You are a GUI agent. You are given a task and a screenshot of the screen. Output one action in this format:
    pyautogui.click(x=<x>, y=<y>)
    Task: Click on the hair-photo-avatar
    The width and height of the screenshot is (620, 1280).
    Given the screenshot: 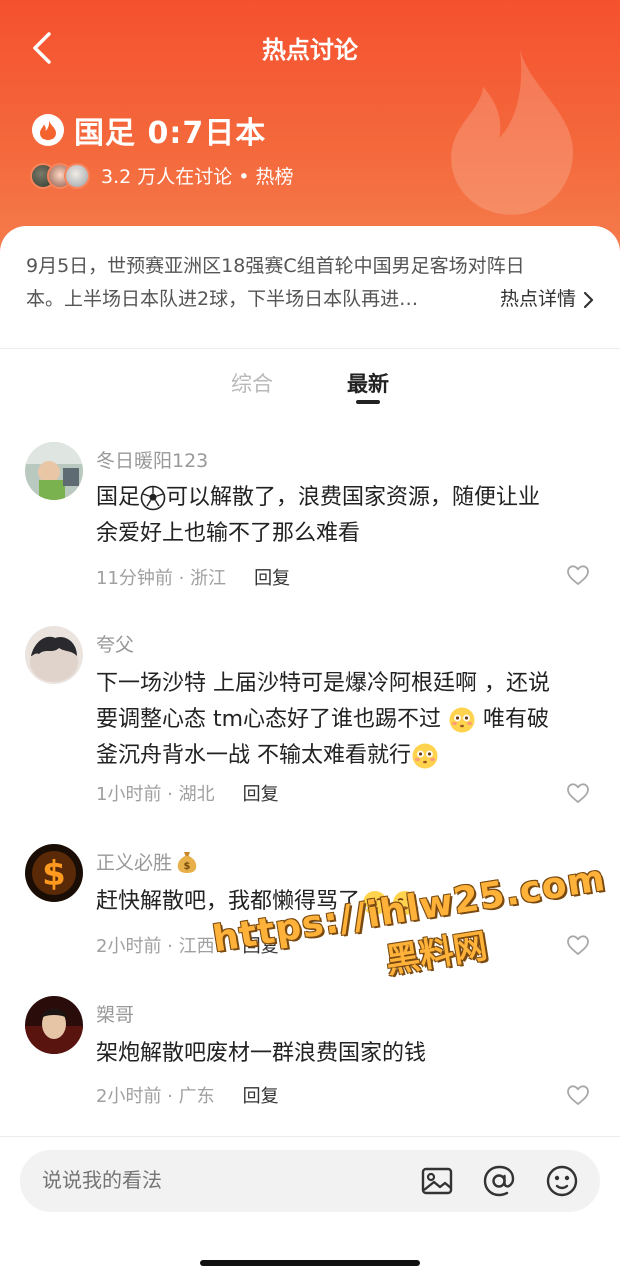 What is the action you would take?
    pyautogui.click(x=54, y=655)
    